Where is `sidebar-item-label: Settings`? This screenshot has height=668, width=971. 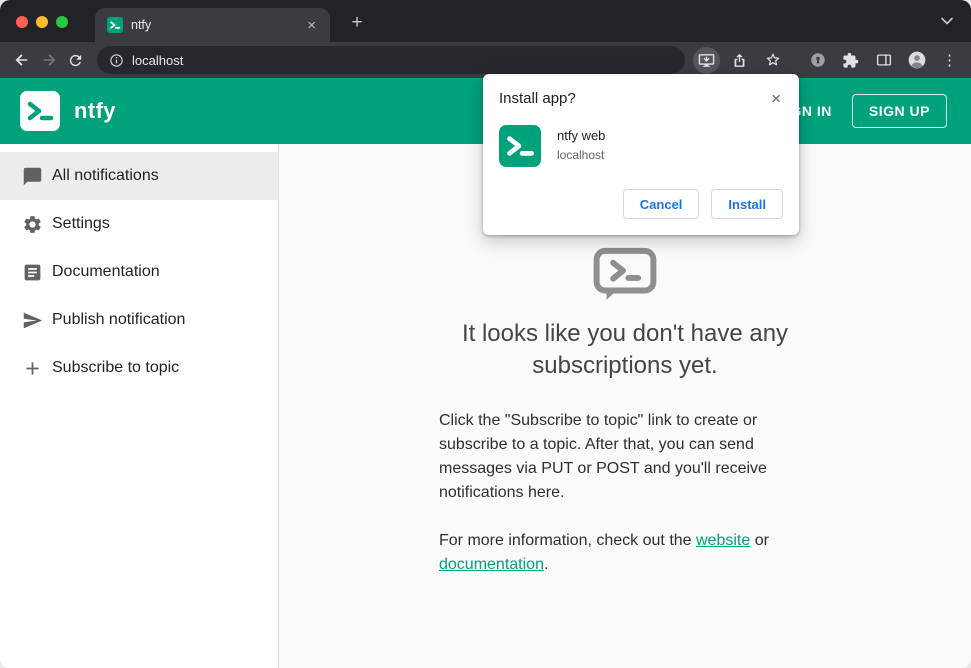 sidebar-item-label: Settings is located at coordinates (81, 223).